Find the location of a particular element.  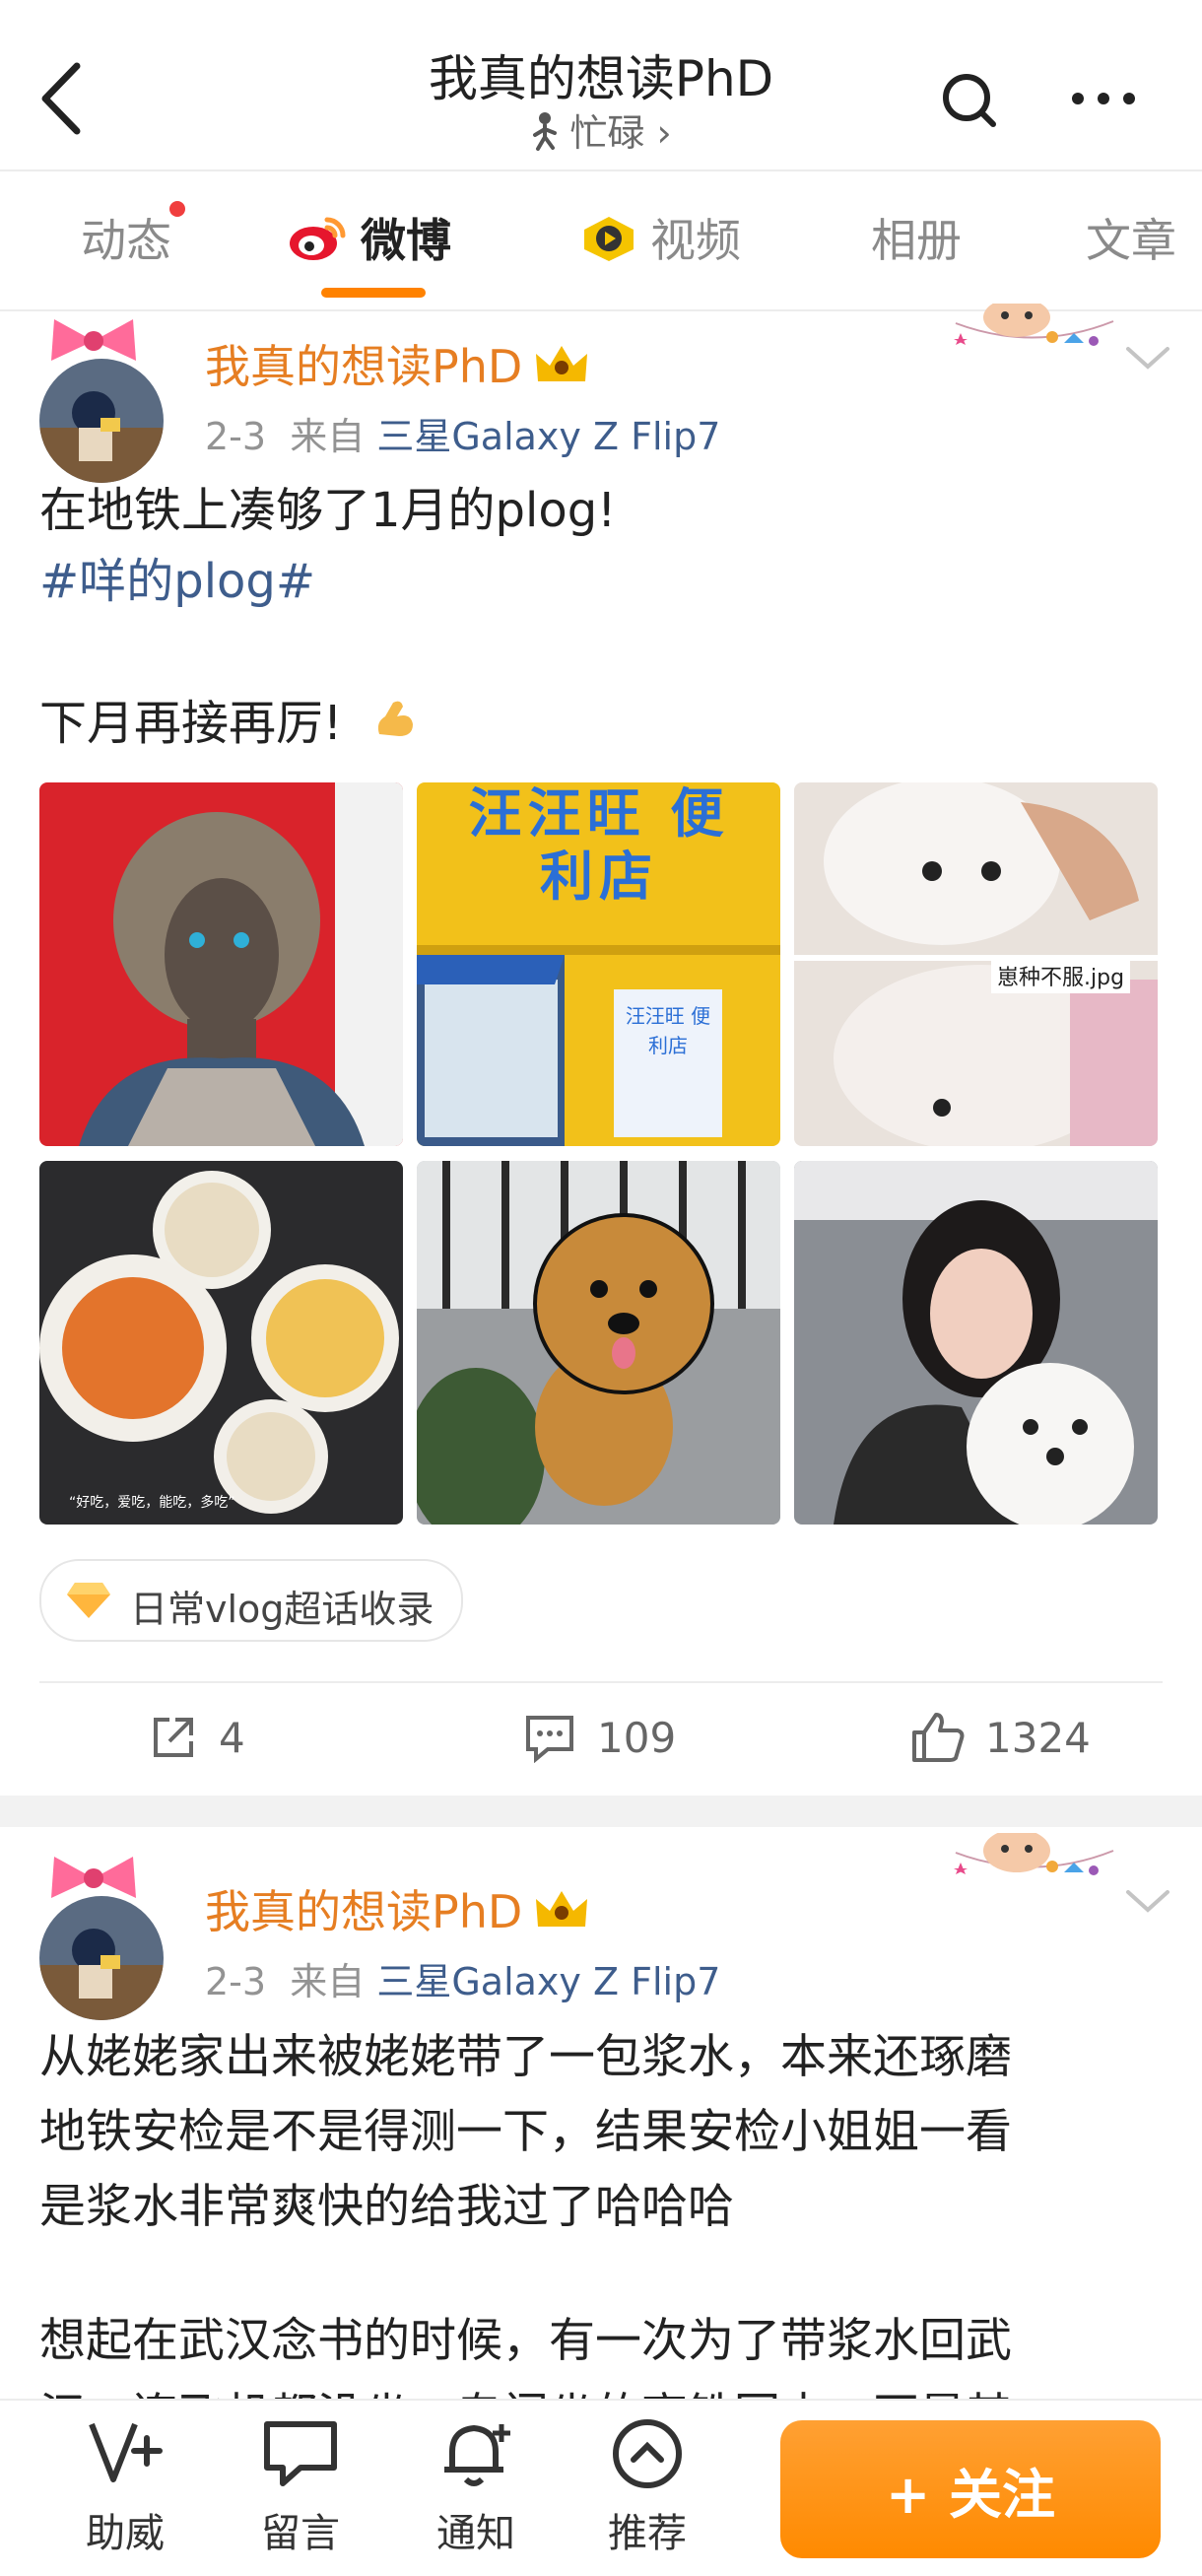

tab-video: 视频 is located at coordinates (661, 239).